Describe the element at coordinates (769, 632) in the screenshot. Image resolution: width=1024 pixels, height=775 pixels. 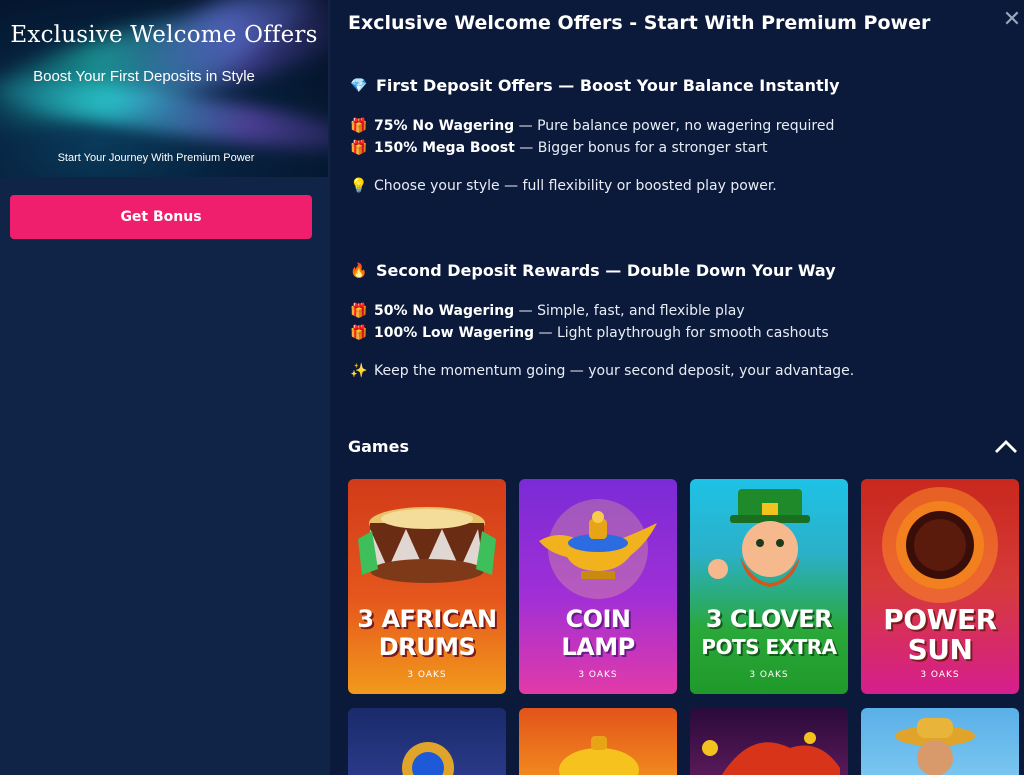
I see `game-title: 3 CLOVER POTS EXTRA` at that location.